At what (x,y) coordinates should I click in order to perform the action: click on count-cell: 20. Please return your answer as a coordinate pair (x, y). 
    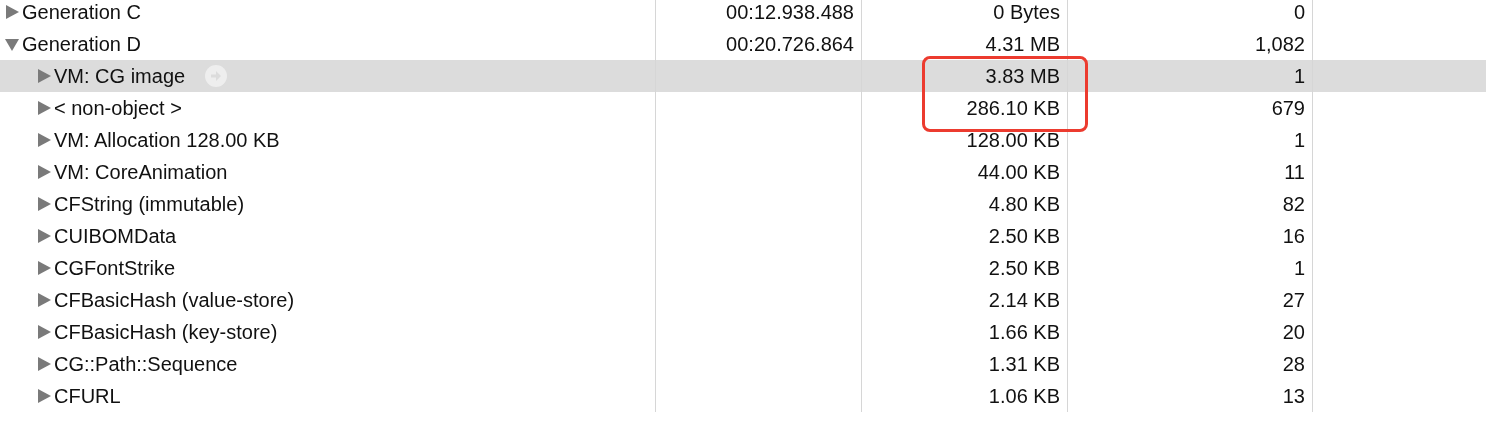
    Looking at the image, I should click on (1293, 332).